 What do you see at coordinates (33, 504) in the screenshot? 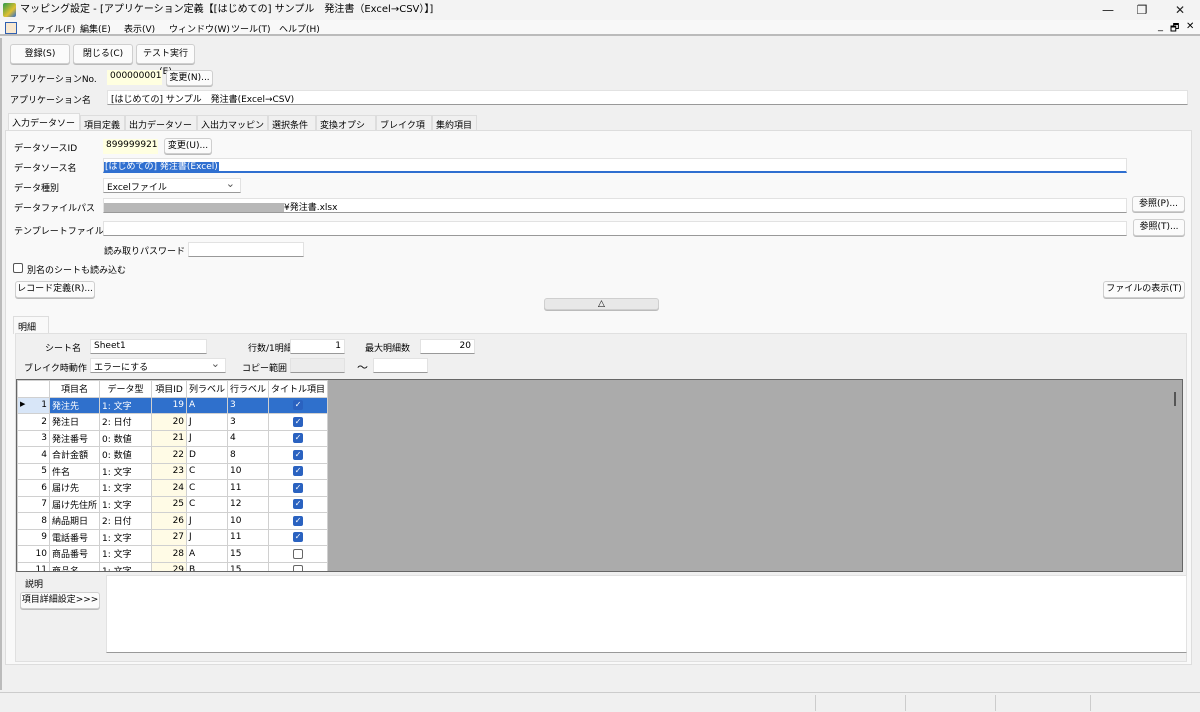
I see `row-number: 7` at bounding box center [33, 504].